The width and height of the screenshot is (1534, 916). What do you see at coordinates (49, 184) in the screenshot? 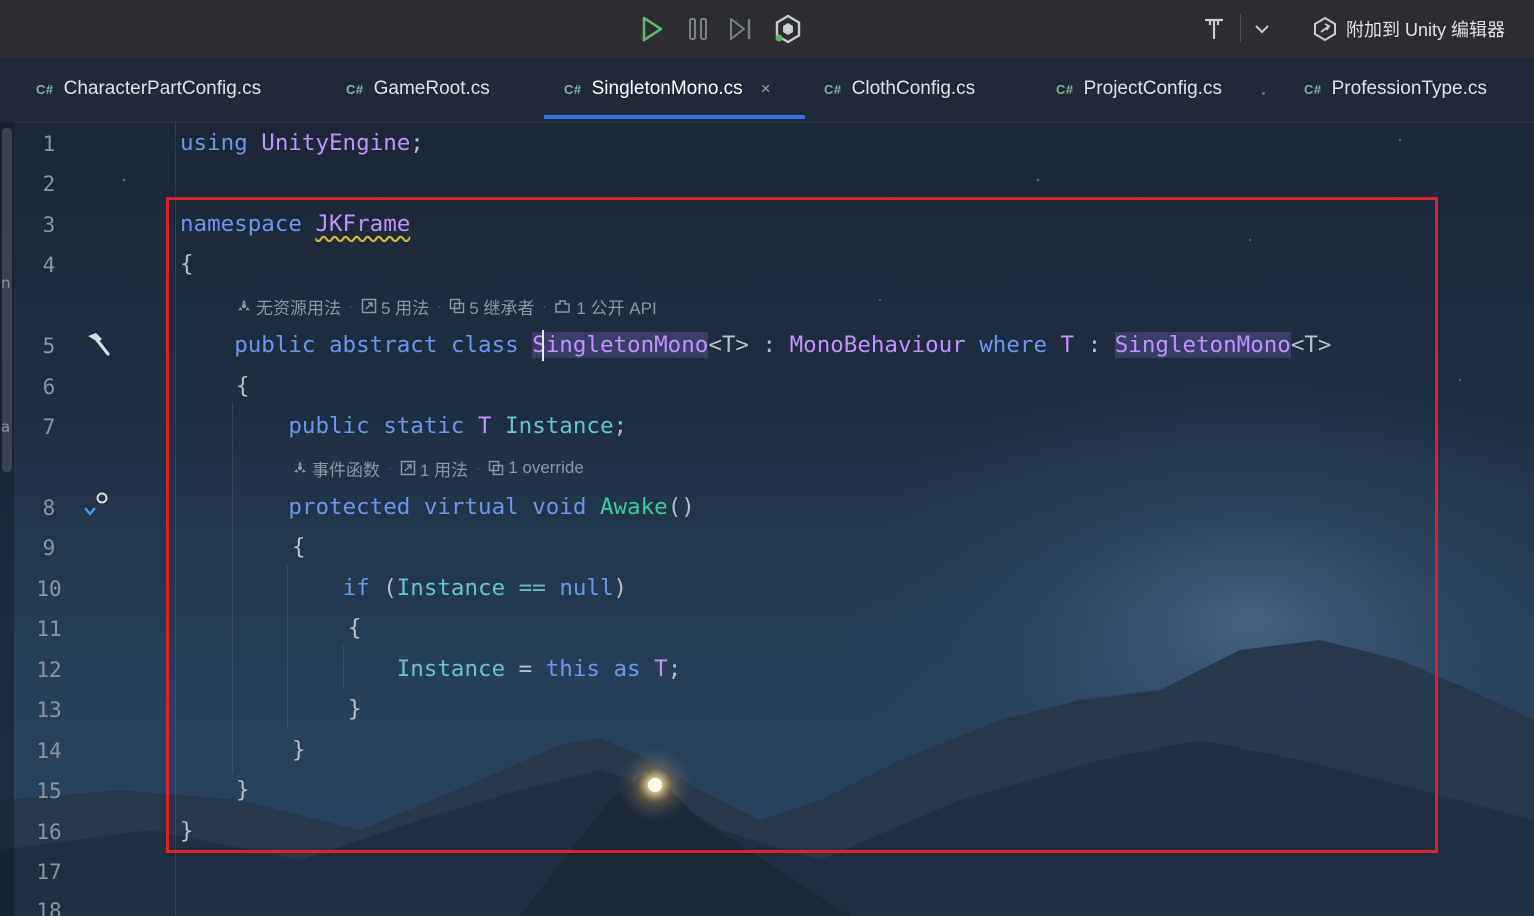
I see `line-number: 2` at bounding box center [49, 184].